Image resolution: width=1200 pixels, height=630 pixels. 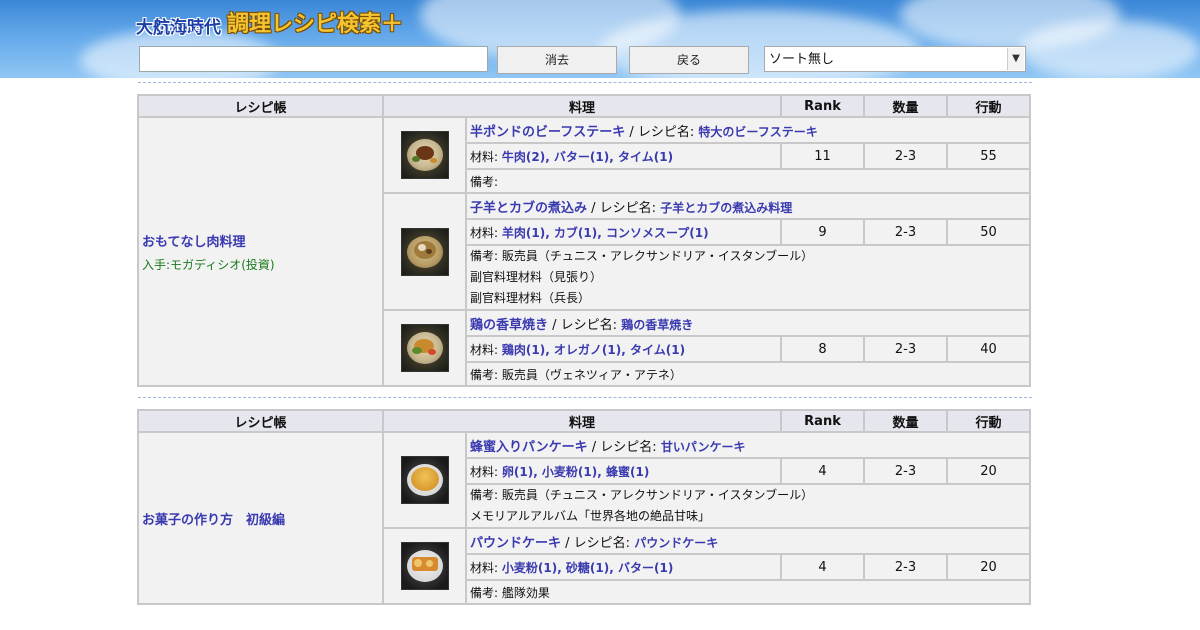 What do you see at coordinates (988, 156) in the screenshot?
I see `action-value: 55` at bounding box center [988, 156].